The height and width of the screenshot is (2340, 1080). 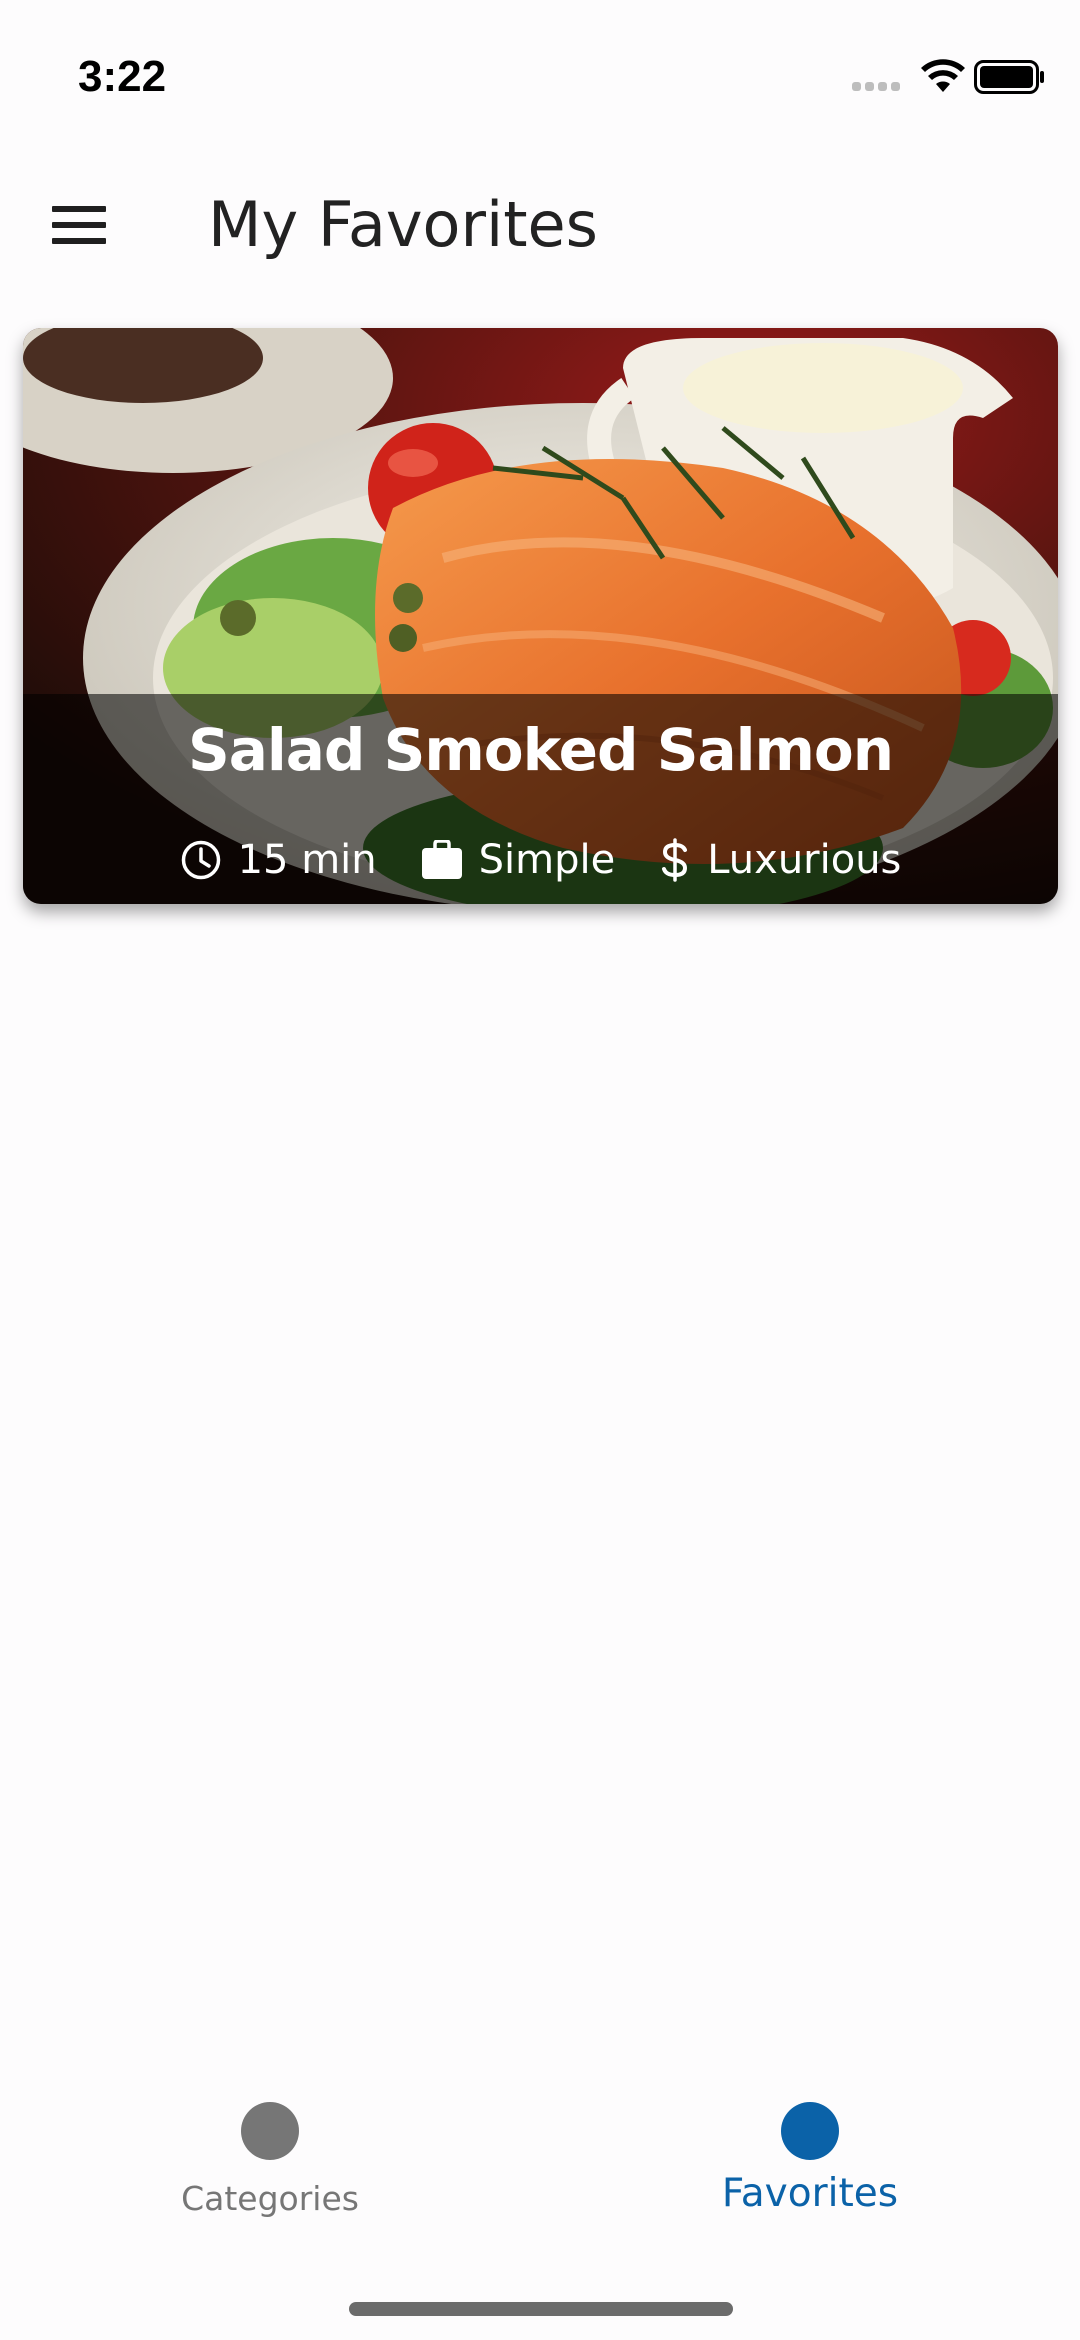 I want to click on tab-categories: Categories, so click(x=270, y=2150).